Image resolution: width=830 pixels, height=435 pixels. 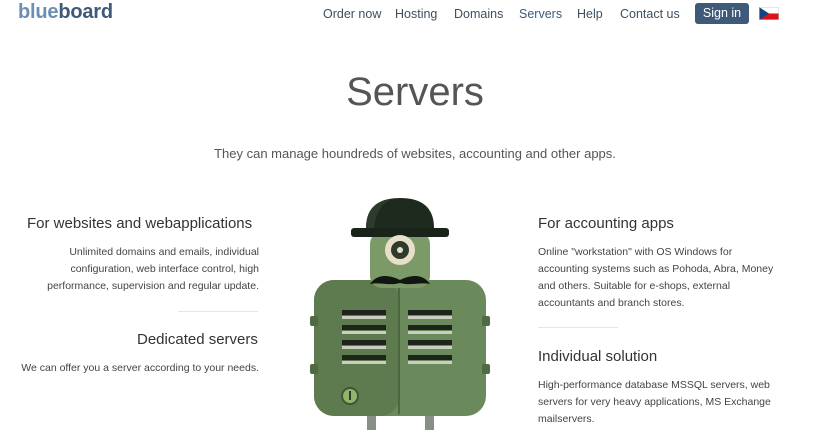 I want to click on nav-hosting: Hosting, so click(x=416, y=14).